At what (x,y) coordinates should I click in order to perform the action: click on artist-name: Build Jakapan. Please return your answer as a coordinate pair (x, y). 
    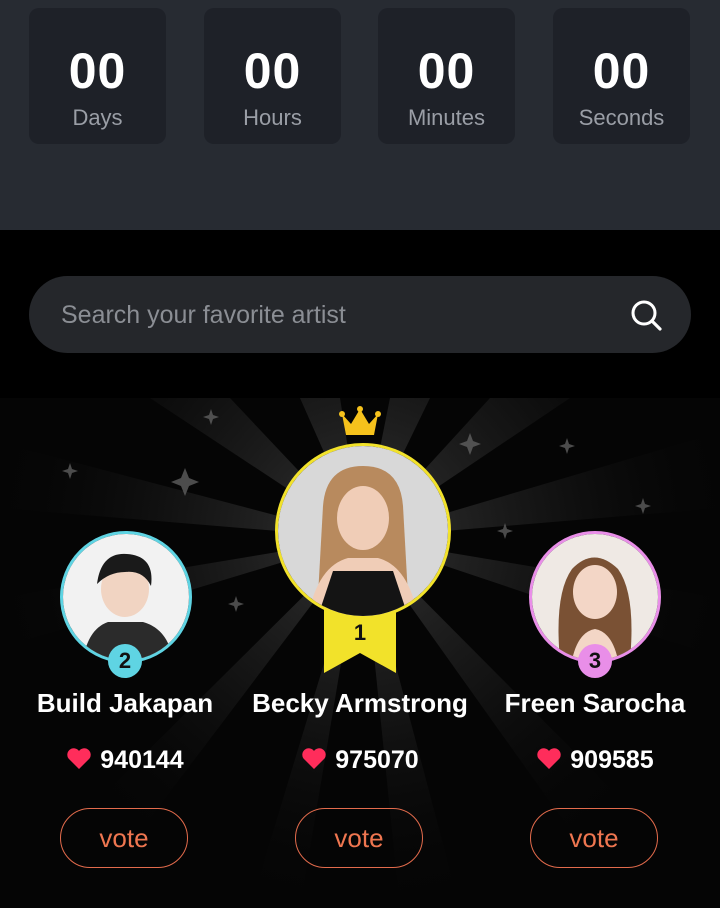
    Looking at the image, I should click on (125, 703).